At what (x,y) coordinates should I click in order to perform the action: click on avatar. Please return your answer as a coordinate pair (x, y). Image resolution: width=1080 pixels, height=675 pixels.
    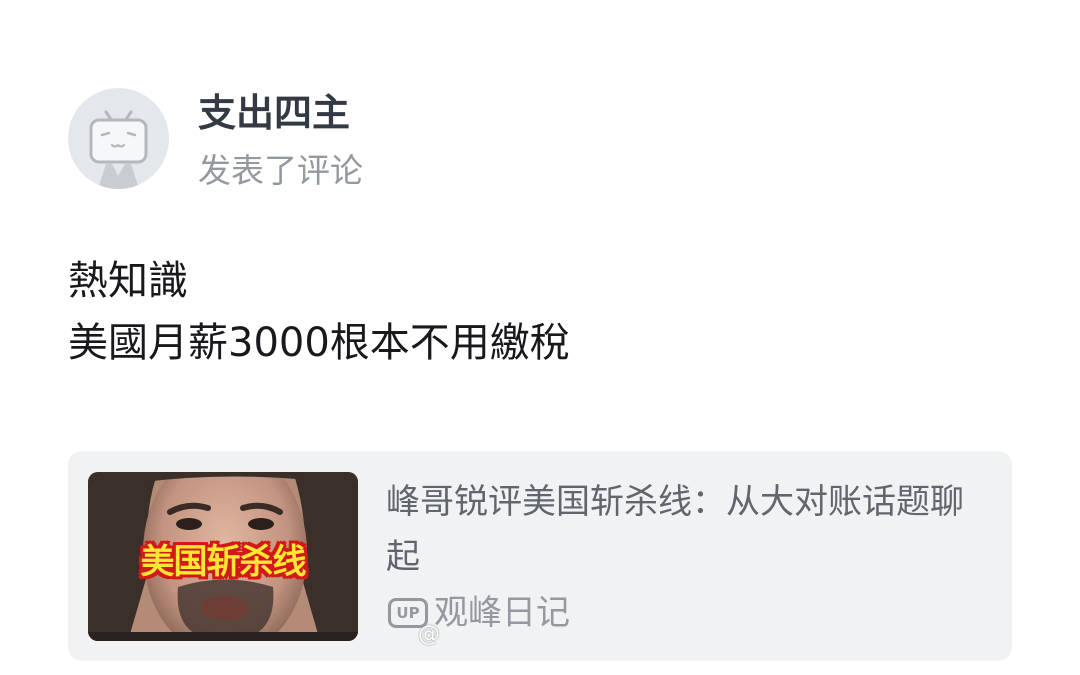
    Looking at the image, I should click on (118, 138).